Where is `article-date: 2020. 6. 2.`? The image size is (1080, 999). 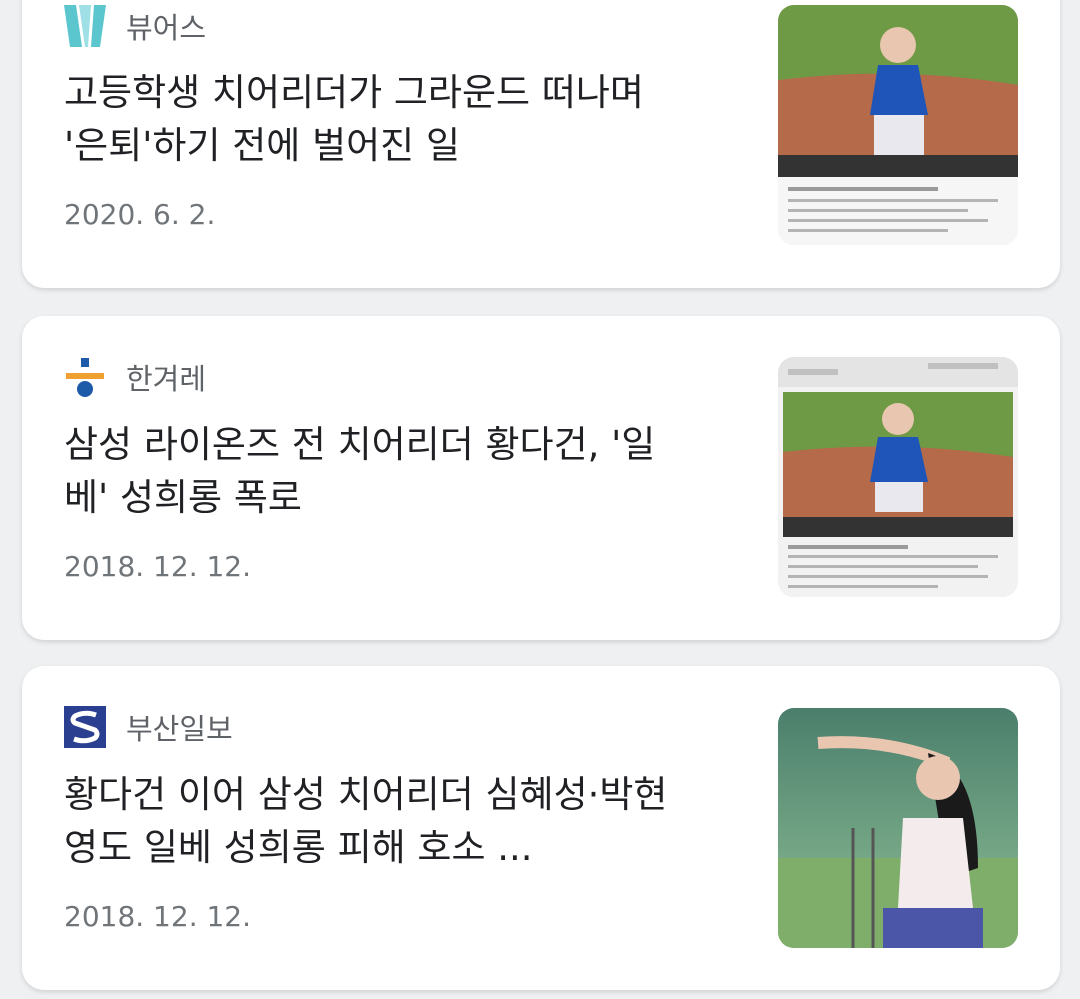 article-date: 2020. 6. 2. is located at coordinates (140, 214).